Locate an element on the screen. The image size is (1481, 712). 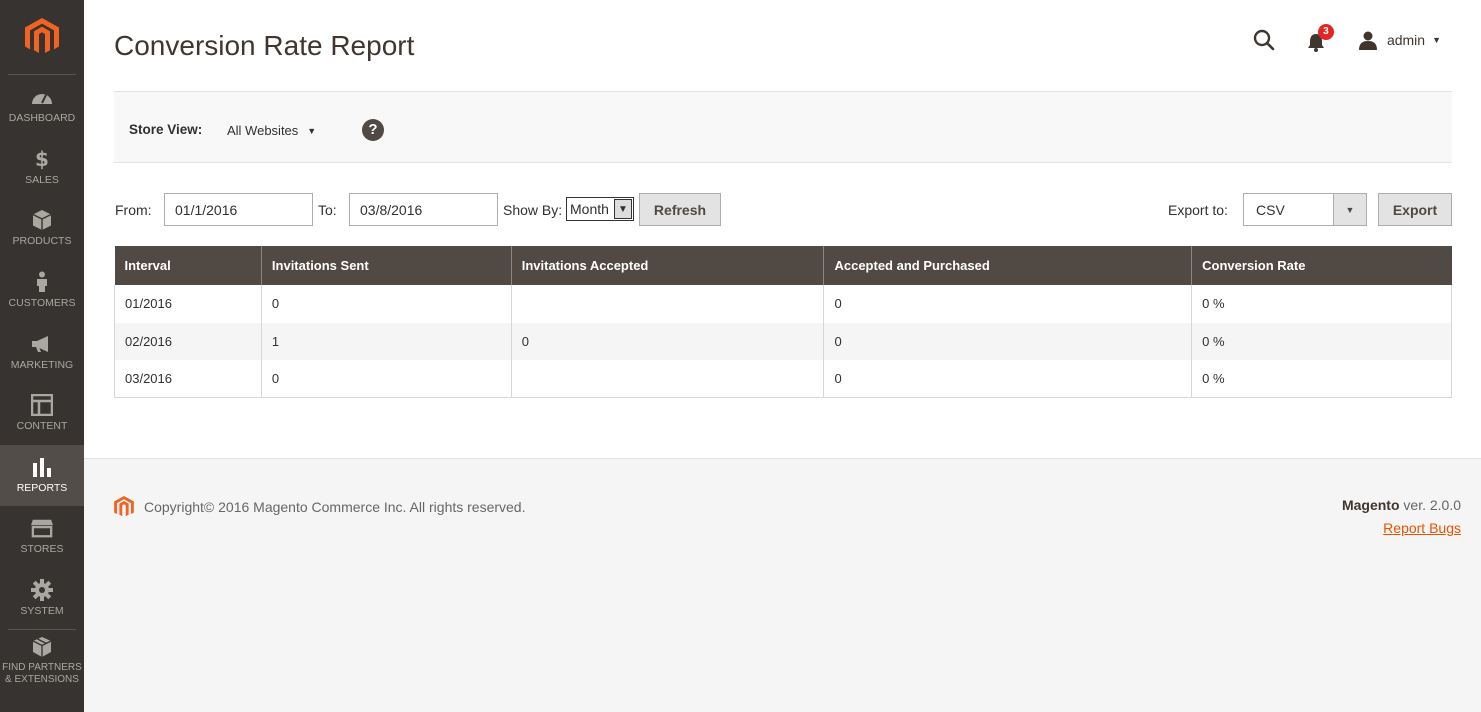
header-actions: 3 admin ▼ is located at coordinates (1346, 38).